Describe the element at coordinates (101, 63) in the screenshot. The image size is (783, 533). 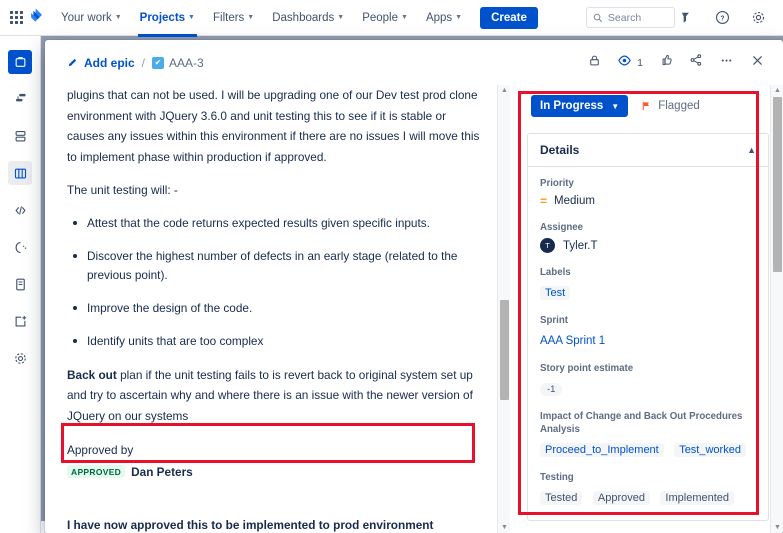
I see `add-epic-button: Add epic` at that location.